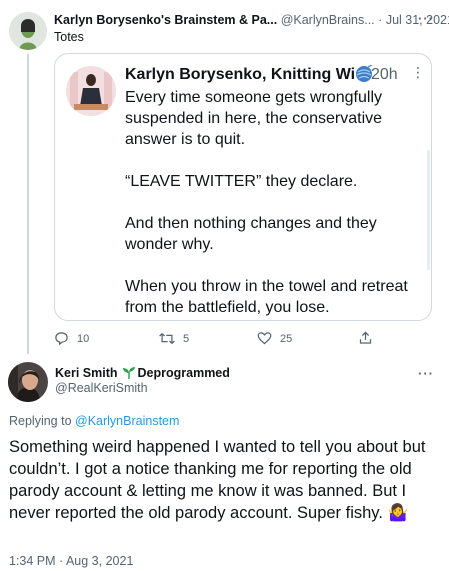 The height and width of the screenshot is (571, 449). I want to click on sprout-icon, so click(129, 373).